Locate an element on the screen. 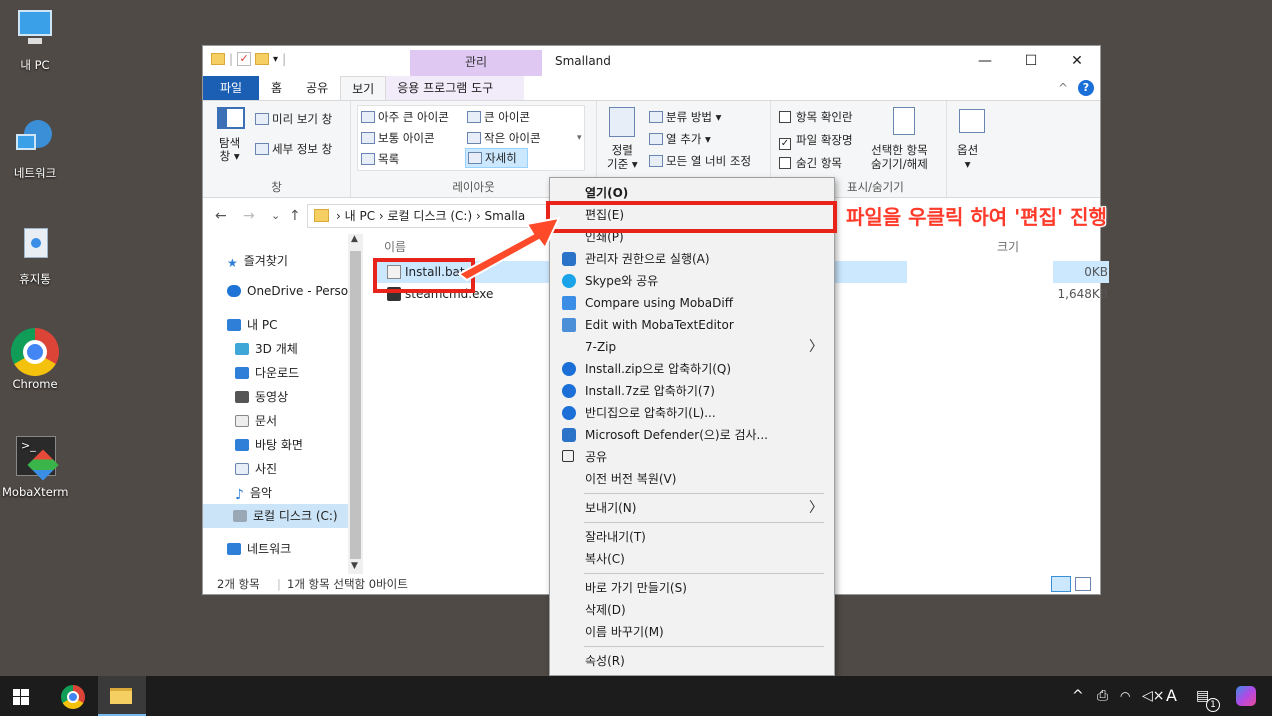 This screenshot has width=1272, height=716. add-columns-button: 열 추가 ▾ is located at coordinates (680, 139).